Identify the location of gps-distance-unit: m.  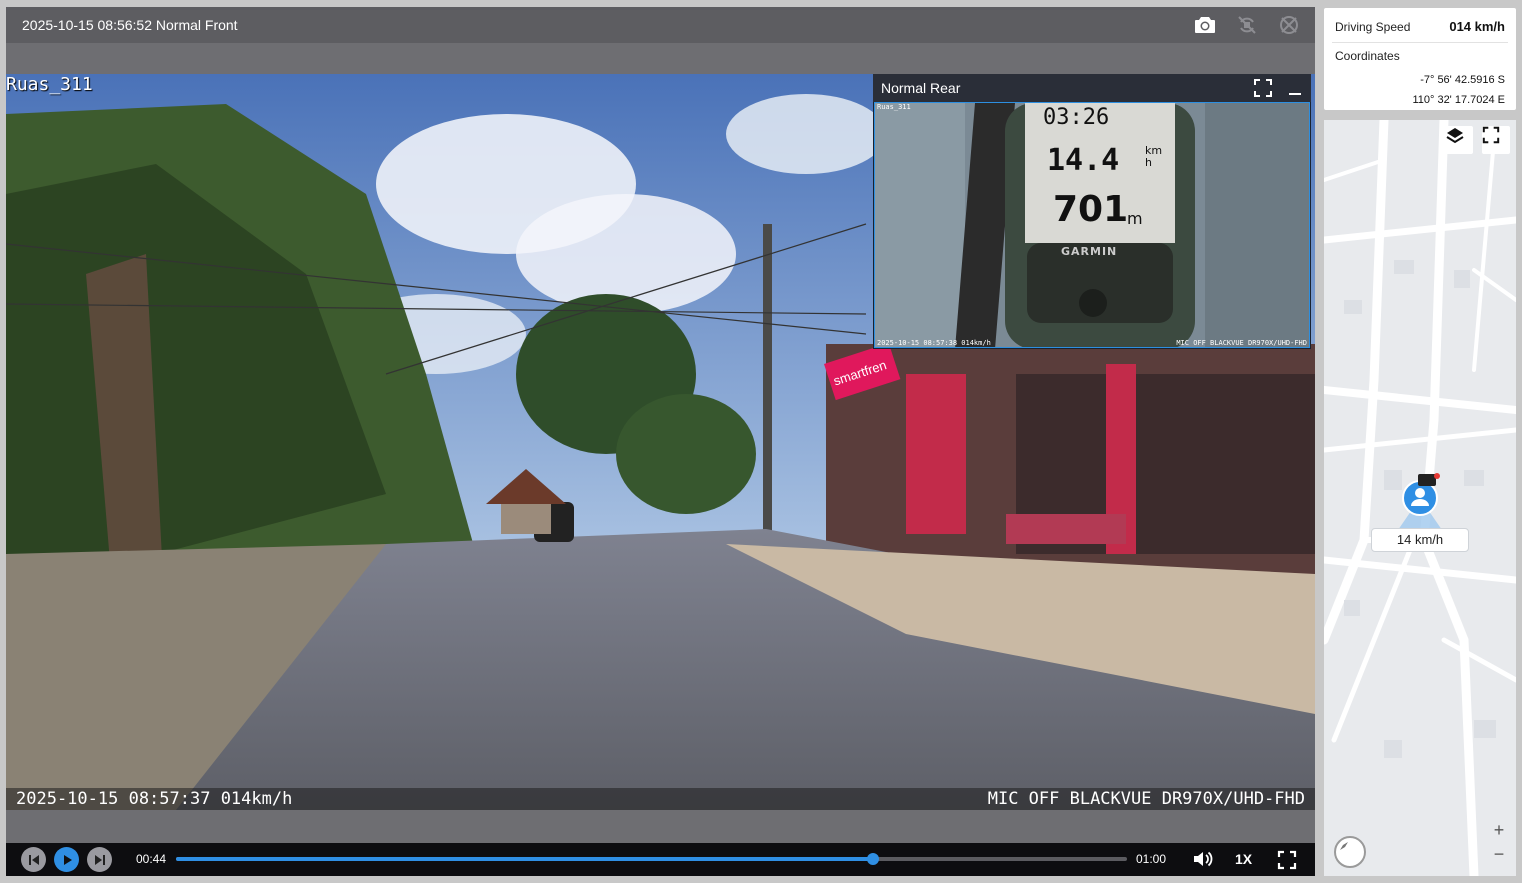
(1135, 218).